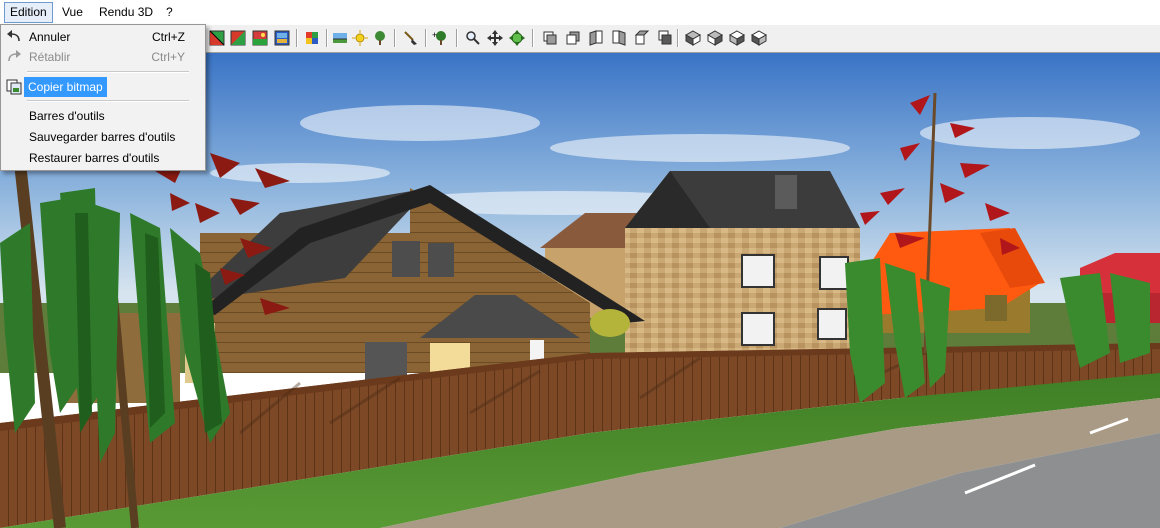 Image resolution: width=1160 pixels, height=528 pixels. What do you see at coordinates (217, 38) in the screenshot?
I see `texture-red-green-icon` at bounding box center [217, 38].